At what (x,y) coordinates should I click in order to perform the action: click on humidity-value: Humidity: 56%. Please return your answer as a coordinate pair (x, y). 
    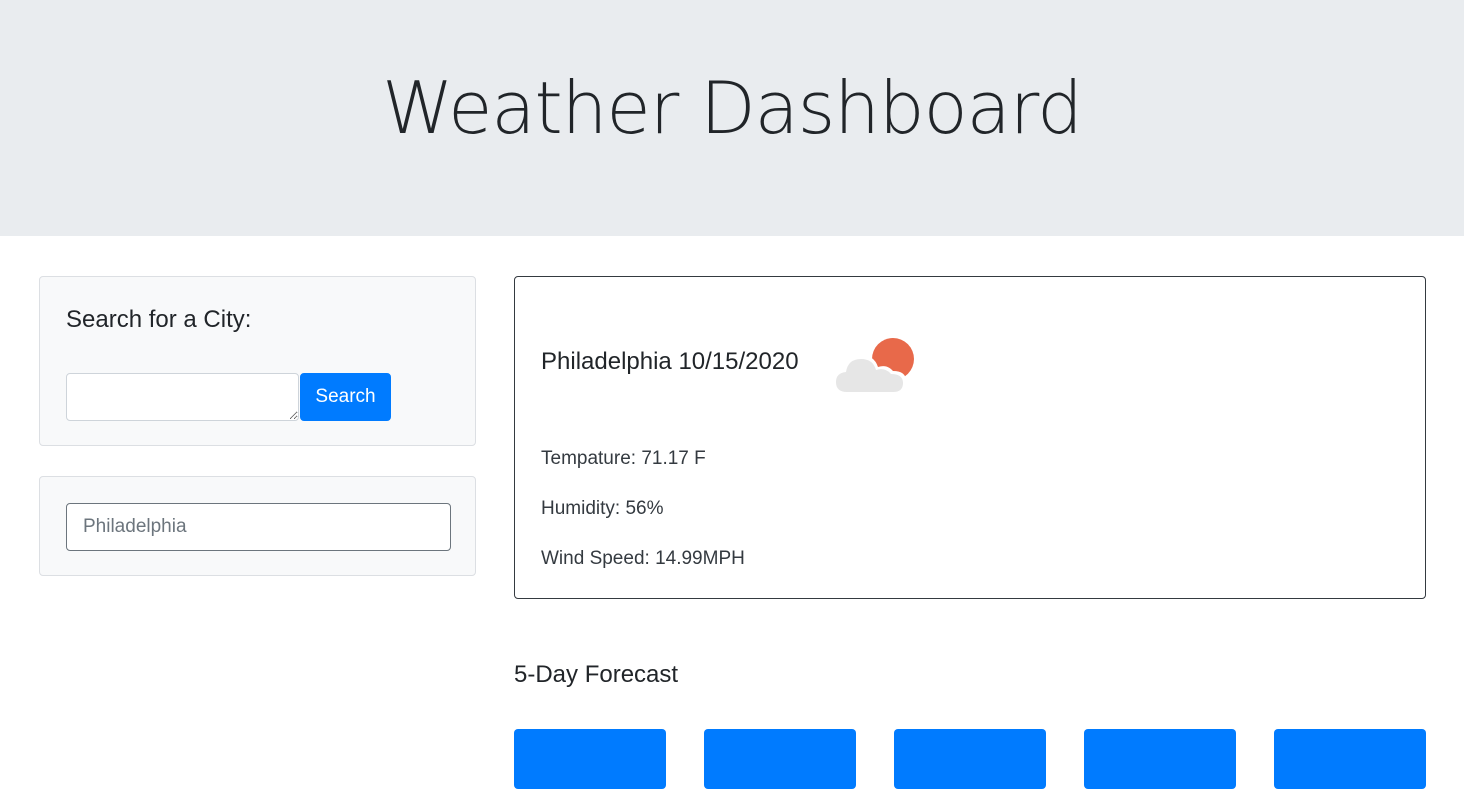
    Looking at the image, I should click on (602, 508).